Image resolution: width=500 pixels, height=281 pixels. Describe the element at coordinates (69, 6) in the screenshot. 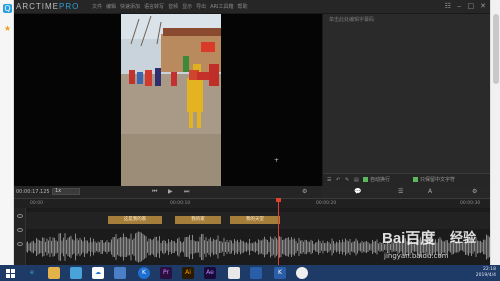

I see `logo-pro: PRO` at that location.